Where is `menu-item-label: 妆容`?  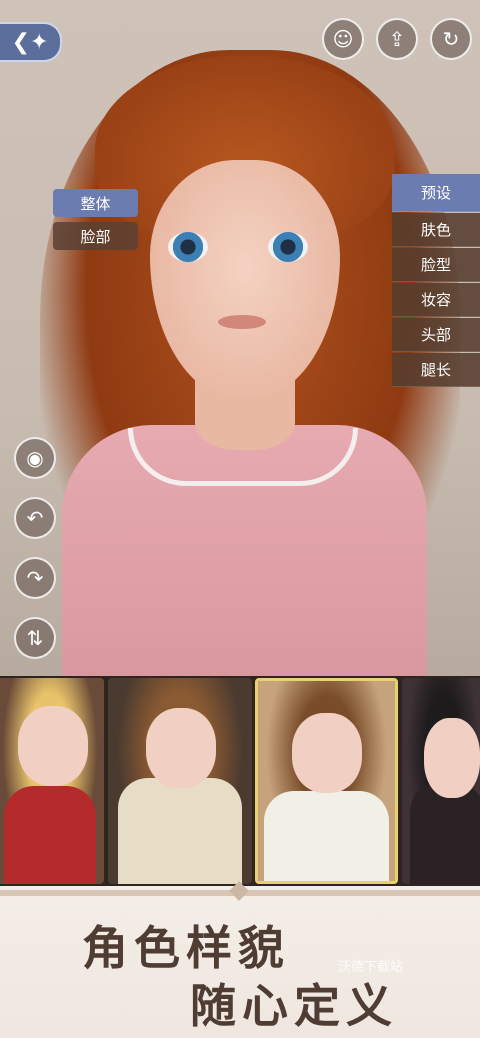
menu-item-label: 妆容 is located at coordinates (435, 300).